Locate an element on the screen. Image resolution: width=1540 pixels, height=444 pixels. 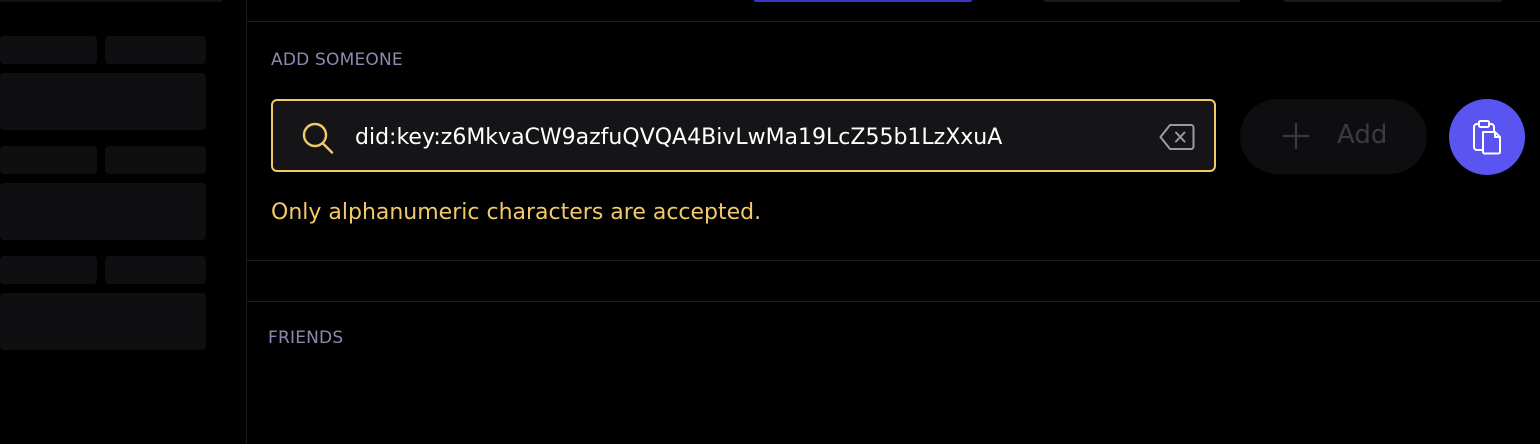
sidebar-divider is located at coordinates (246, 222).